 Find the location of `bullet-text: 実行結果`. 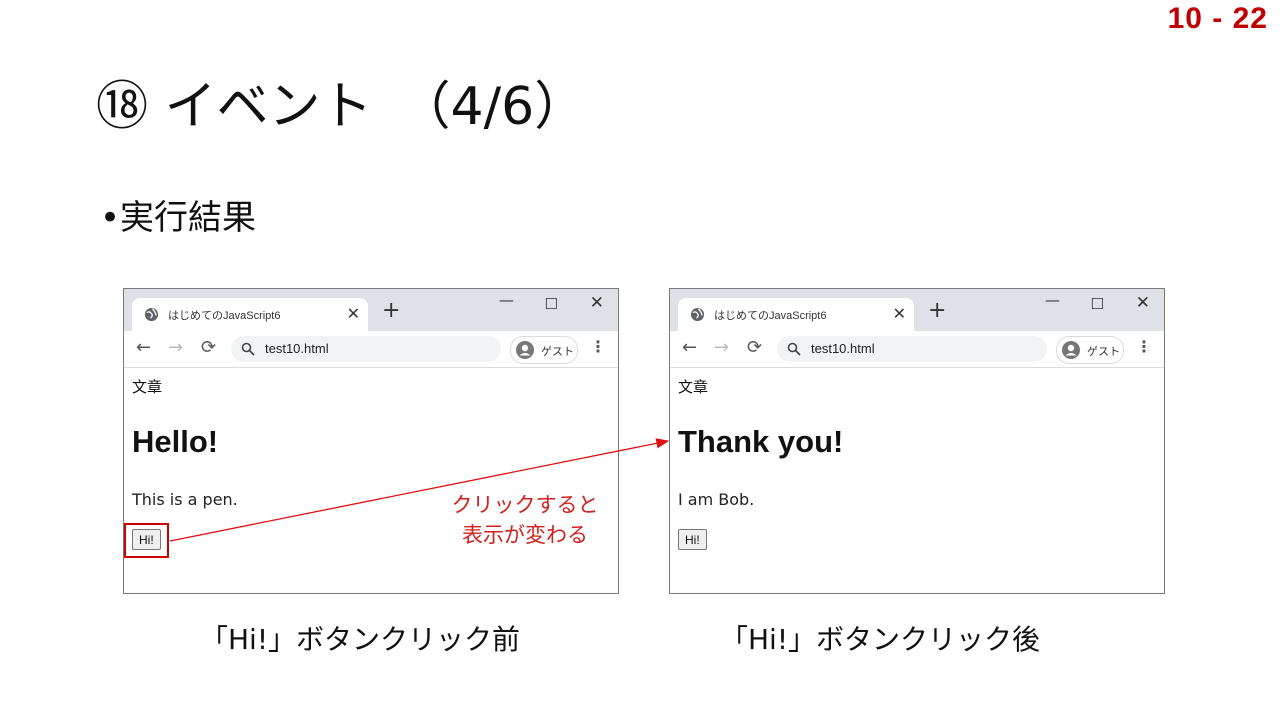

bullet-text: 実行結果 is located at coordinates (188, 218).